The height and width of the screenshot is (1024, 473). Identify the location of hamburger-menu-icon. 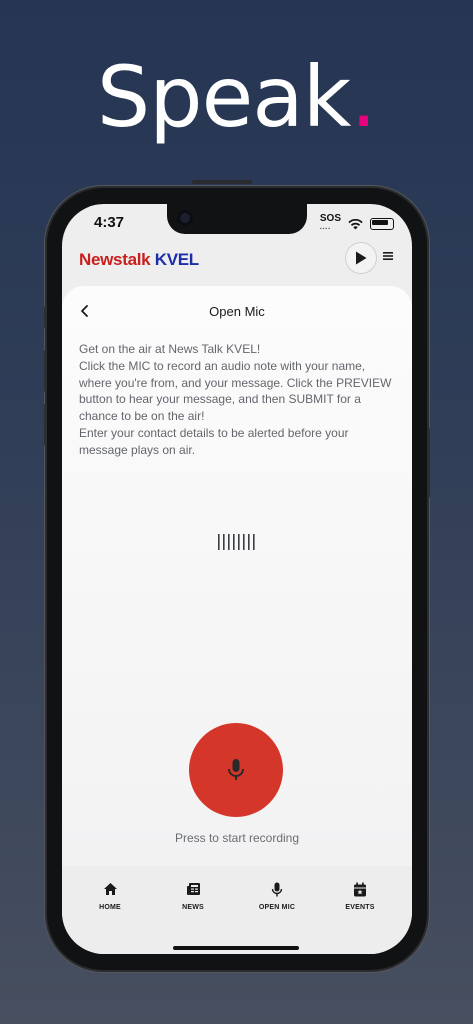
(388, 256).